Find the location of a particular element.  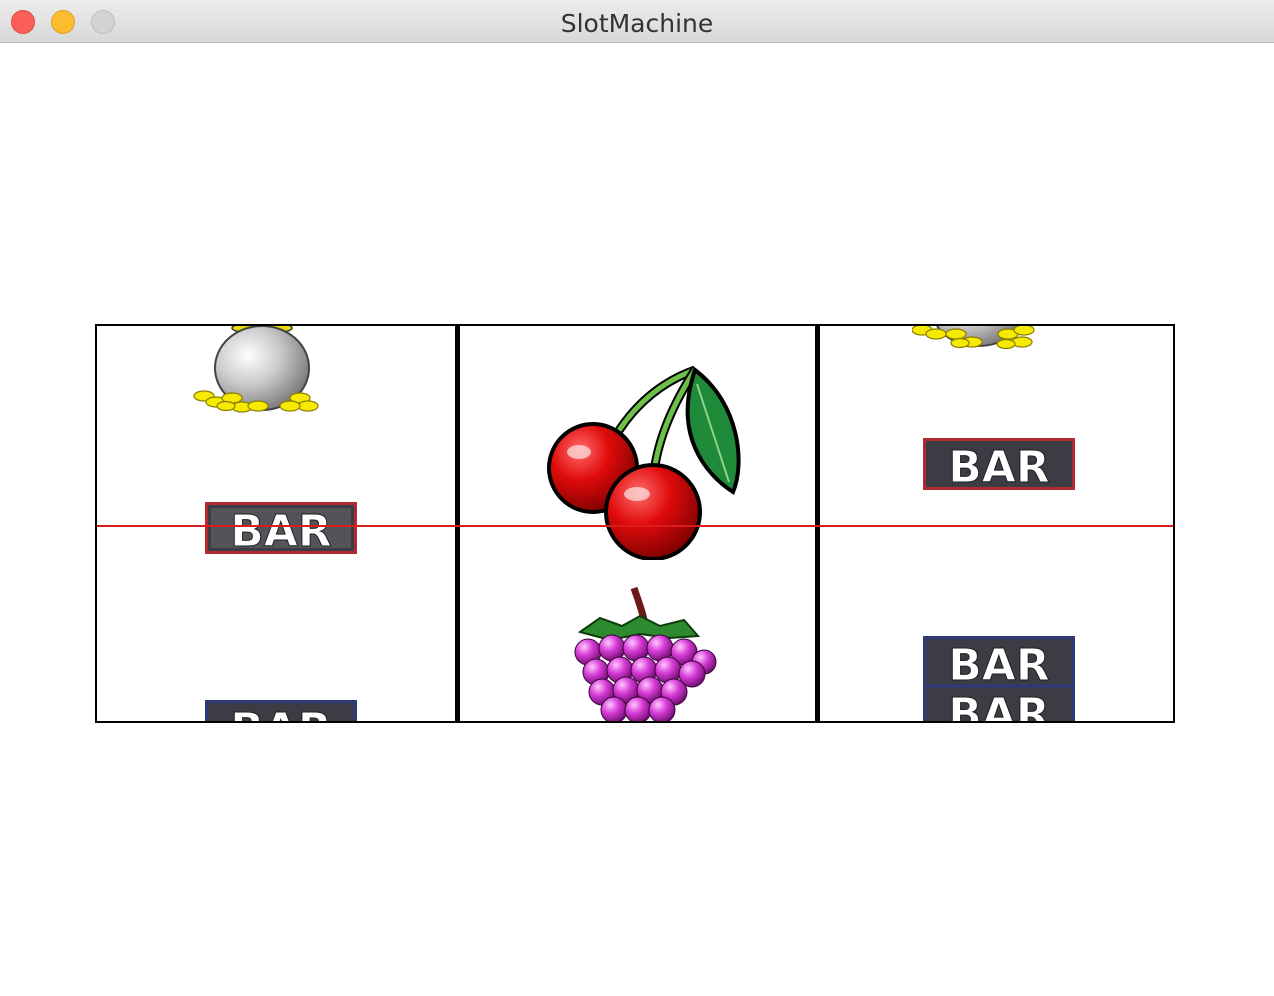

window-title: SlotMachine is located at coordinates (637, 23).